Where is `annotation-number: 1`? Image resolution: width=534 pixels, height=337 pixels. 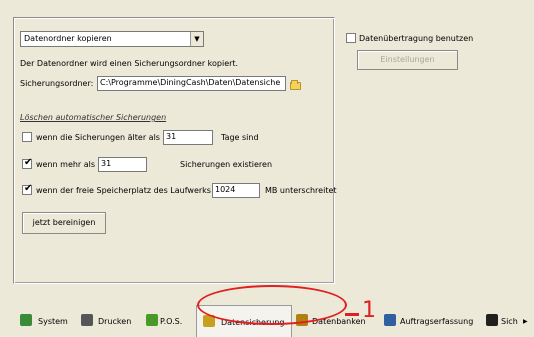 annotation-number: 1 is located at coordinates (369, 310).